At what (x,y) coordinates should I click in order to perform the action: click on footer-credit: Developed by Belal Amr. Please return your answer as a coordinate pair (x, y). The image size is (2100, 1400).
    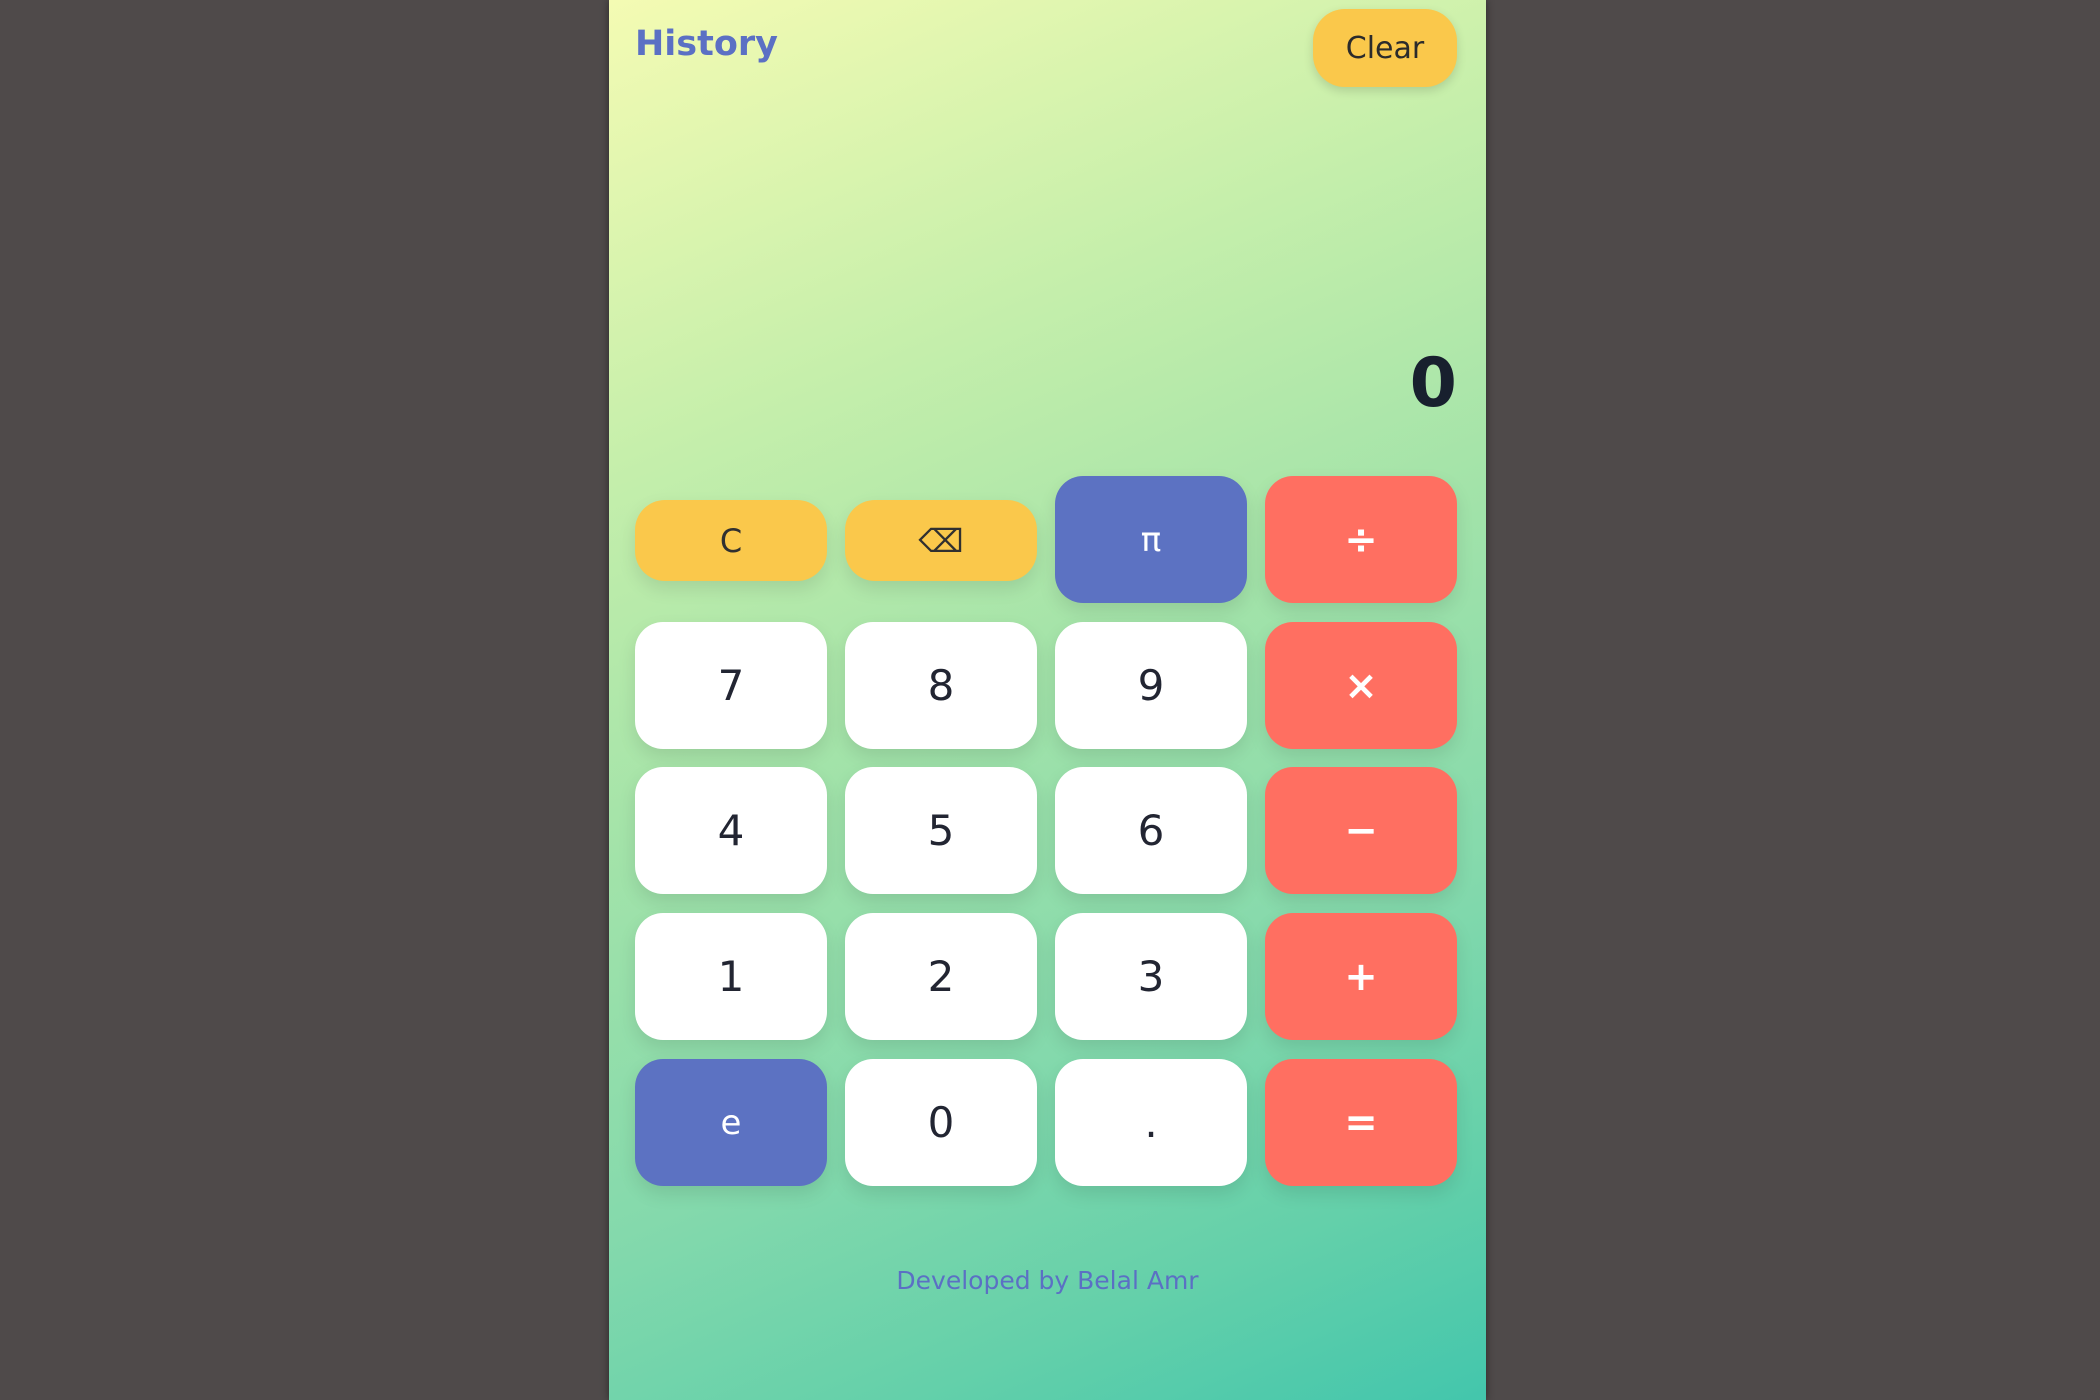
    Looking at the image, I should click on (1047, 1280).